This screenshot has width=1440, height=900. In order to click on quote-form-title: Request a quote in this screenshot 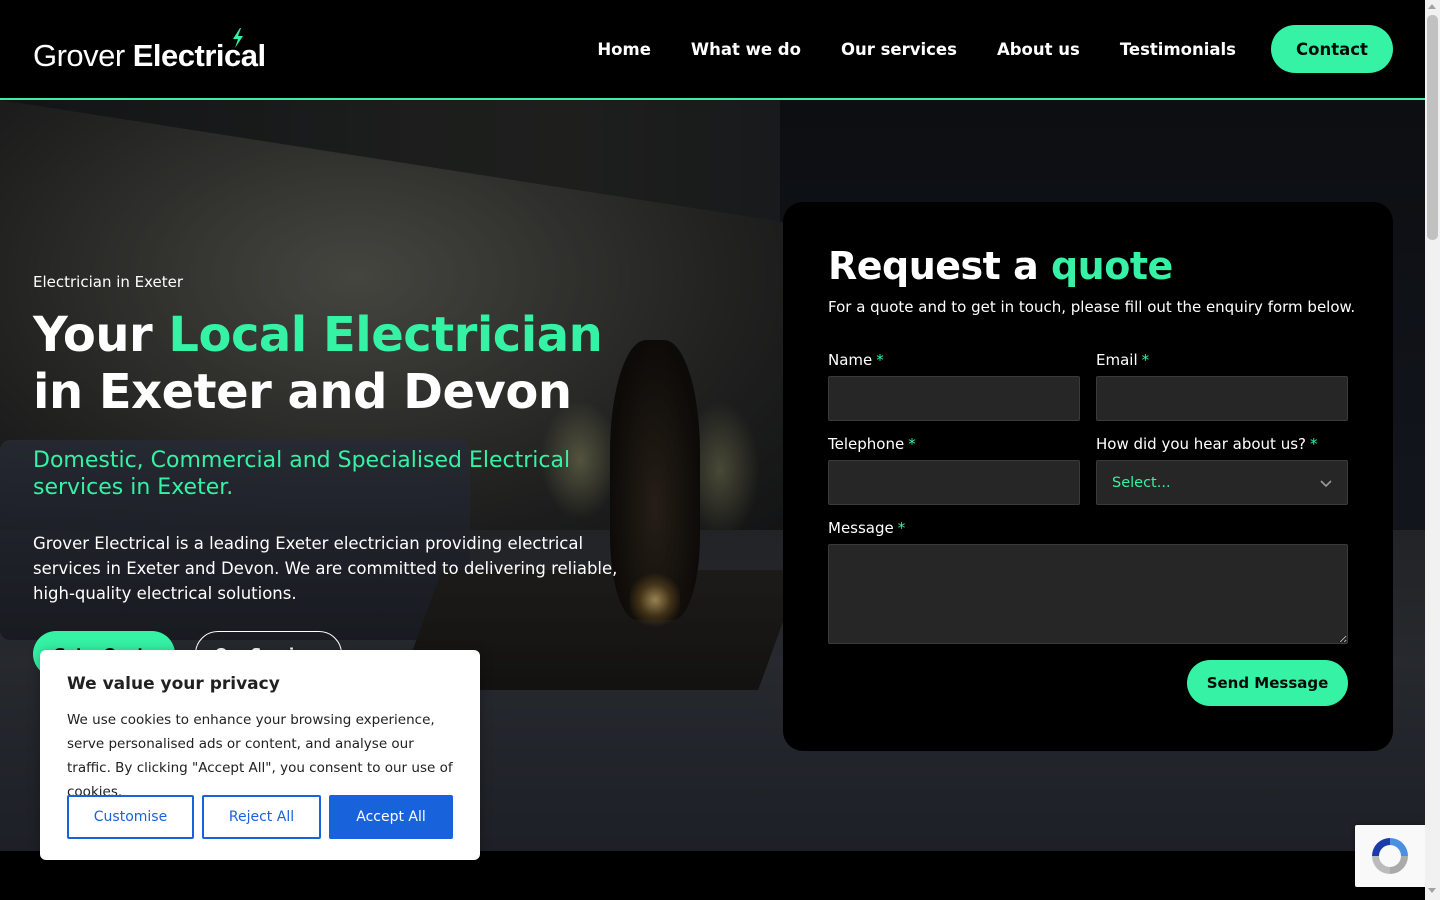, I will do `click(1000, 266)`.